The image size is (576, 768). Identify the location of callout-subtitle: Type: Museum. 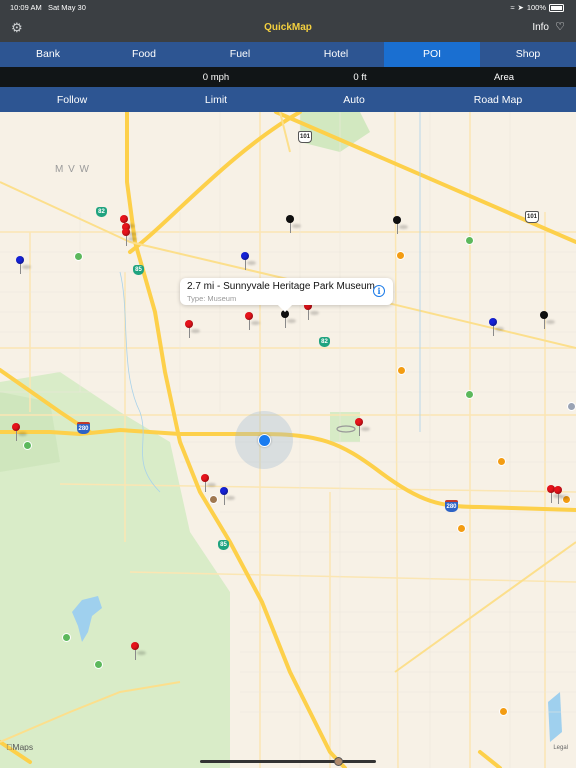
(212, 298).